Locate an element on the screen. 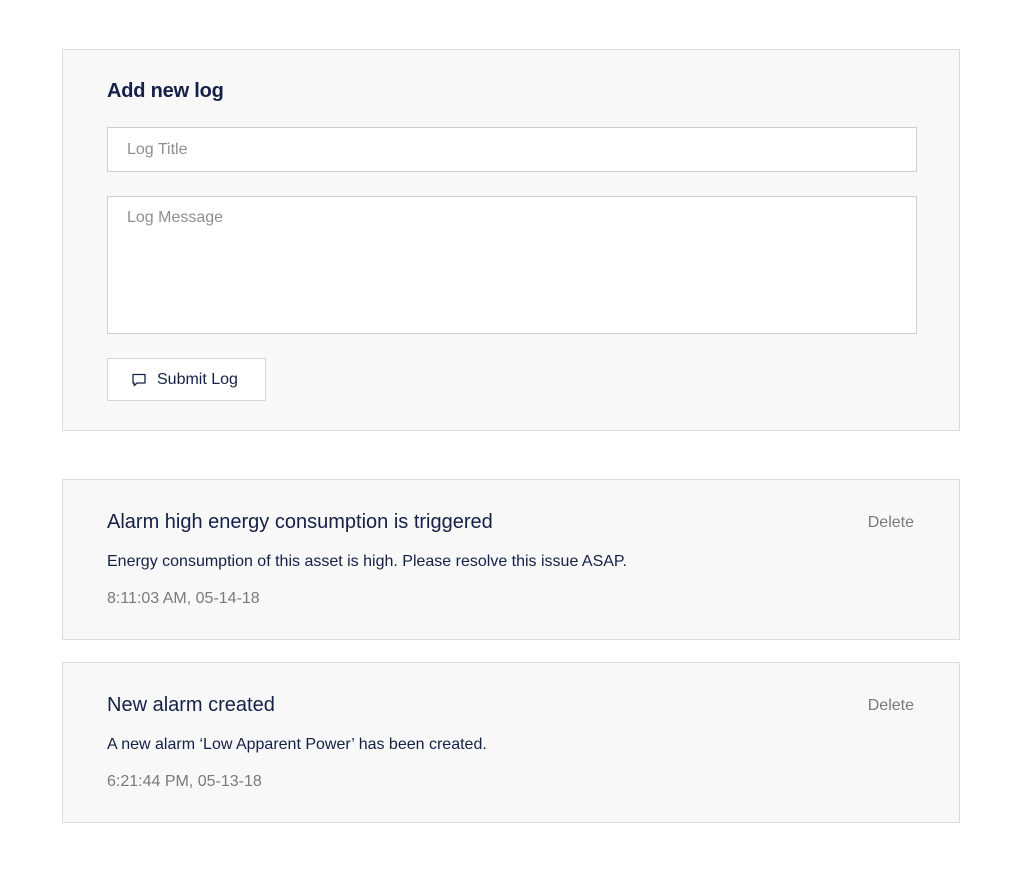 This screenshot has width=1024, height=886. comment-icon is located at coordinates (139, 380).